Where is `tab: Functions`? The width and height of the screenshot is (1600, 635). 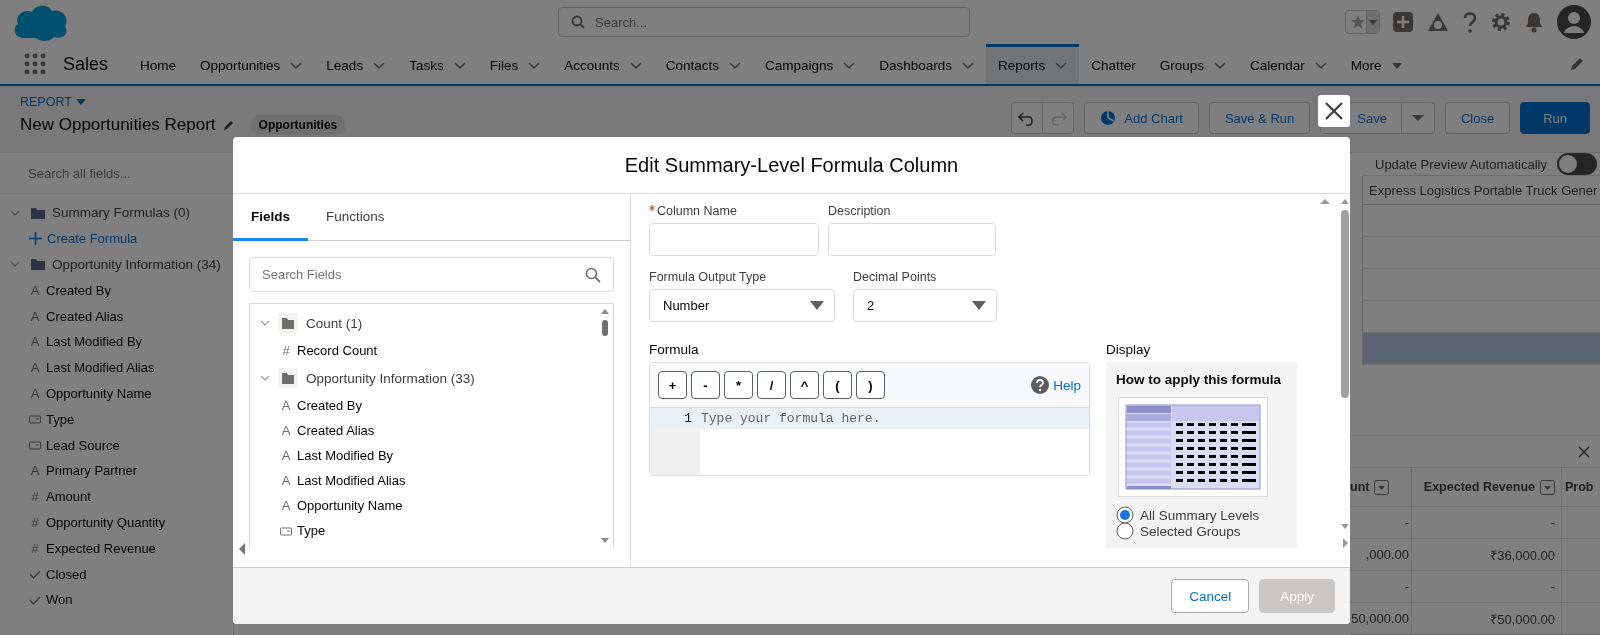
tab: Functions is located at coordinates (355, 217).